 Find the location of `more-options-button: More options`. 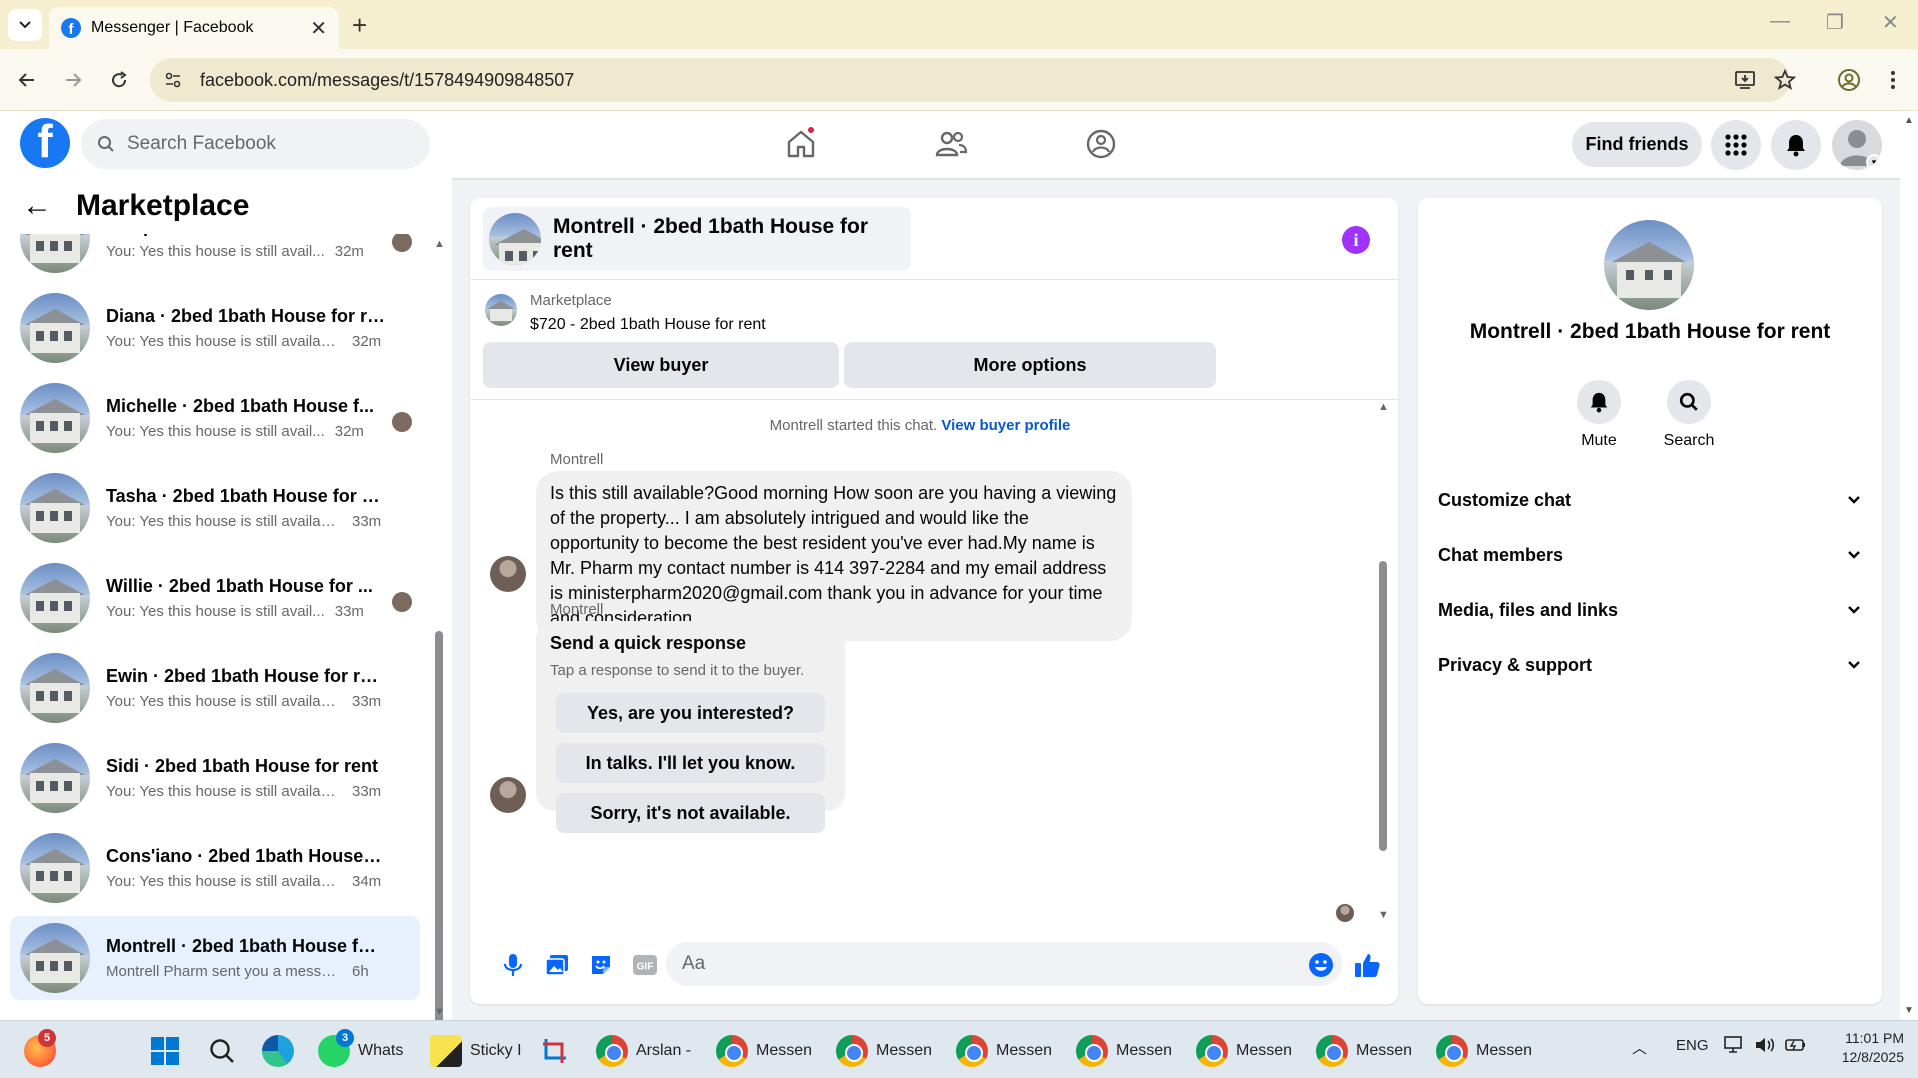

more-options-button: More options is located at coordinates (1030, 365).